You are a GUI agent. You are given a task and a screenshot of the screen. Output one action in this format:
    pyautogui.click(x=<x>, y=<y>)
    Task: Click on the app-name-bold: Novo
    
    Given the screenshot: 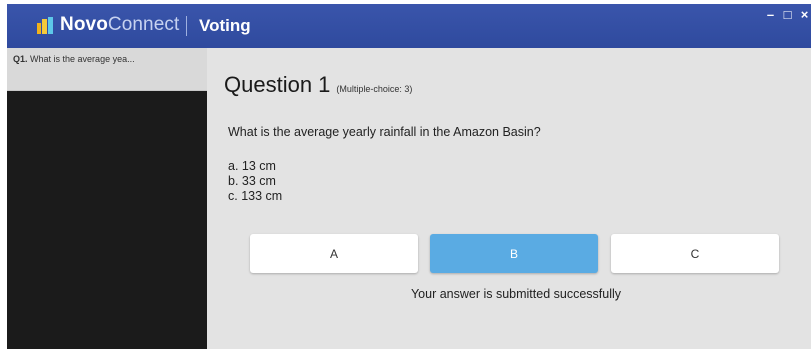 What is the action you would take?
    pyautogui.click(x=84, y=24)
    